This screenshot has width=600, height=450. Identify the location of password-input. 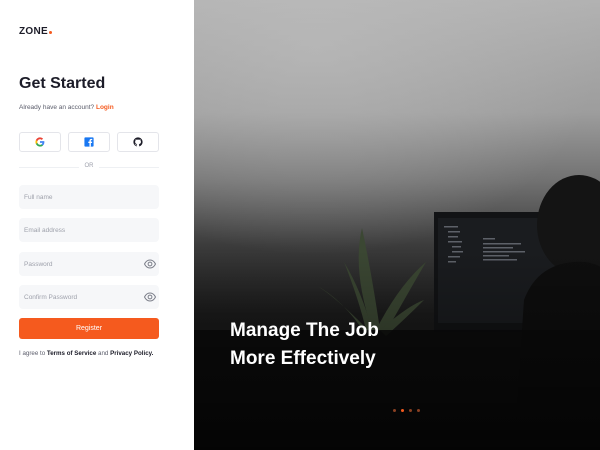
(89, 264).